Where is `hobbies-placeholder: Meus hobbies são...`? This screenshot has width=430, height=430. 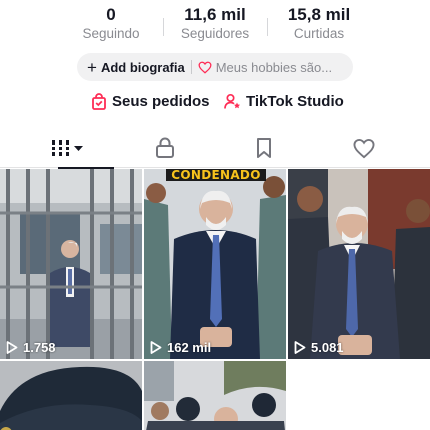 hobbies-placeholder: Meus hobbies são... is located at coordinates (274, 67).